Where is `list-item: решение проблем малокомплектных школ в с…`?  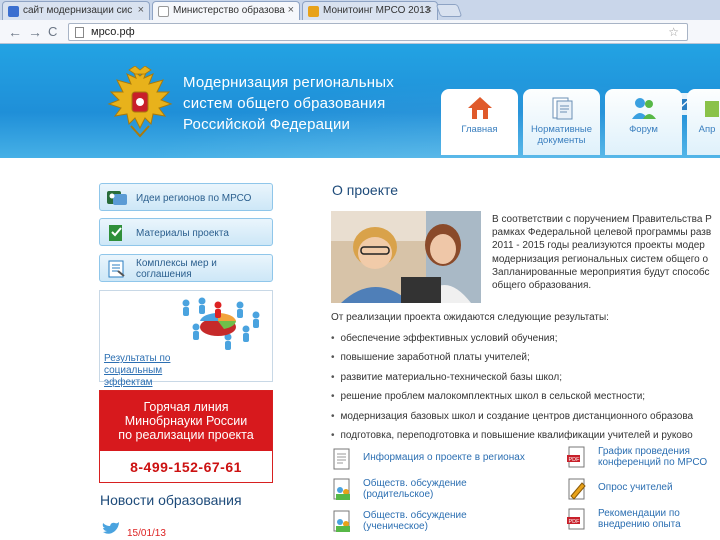 list-item: решение проблем малокомплектных школ в с… is located at coordinates (525, 400).